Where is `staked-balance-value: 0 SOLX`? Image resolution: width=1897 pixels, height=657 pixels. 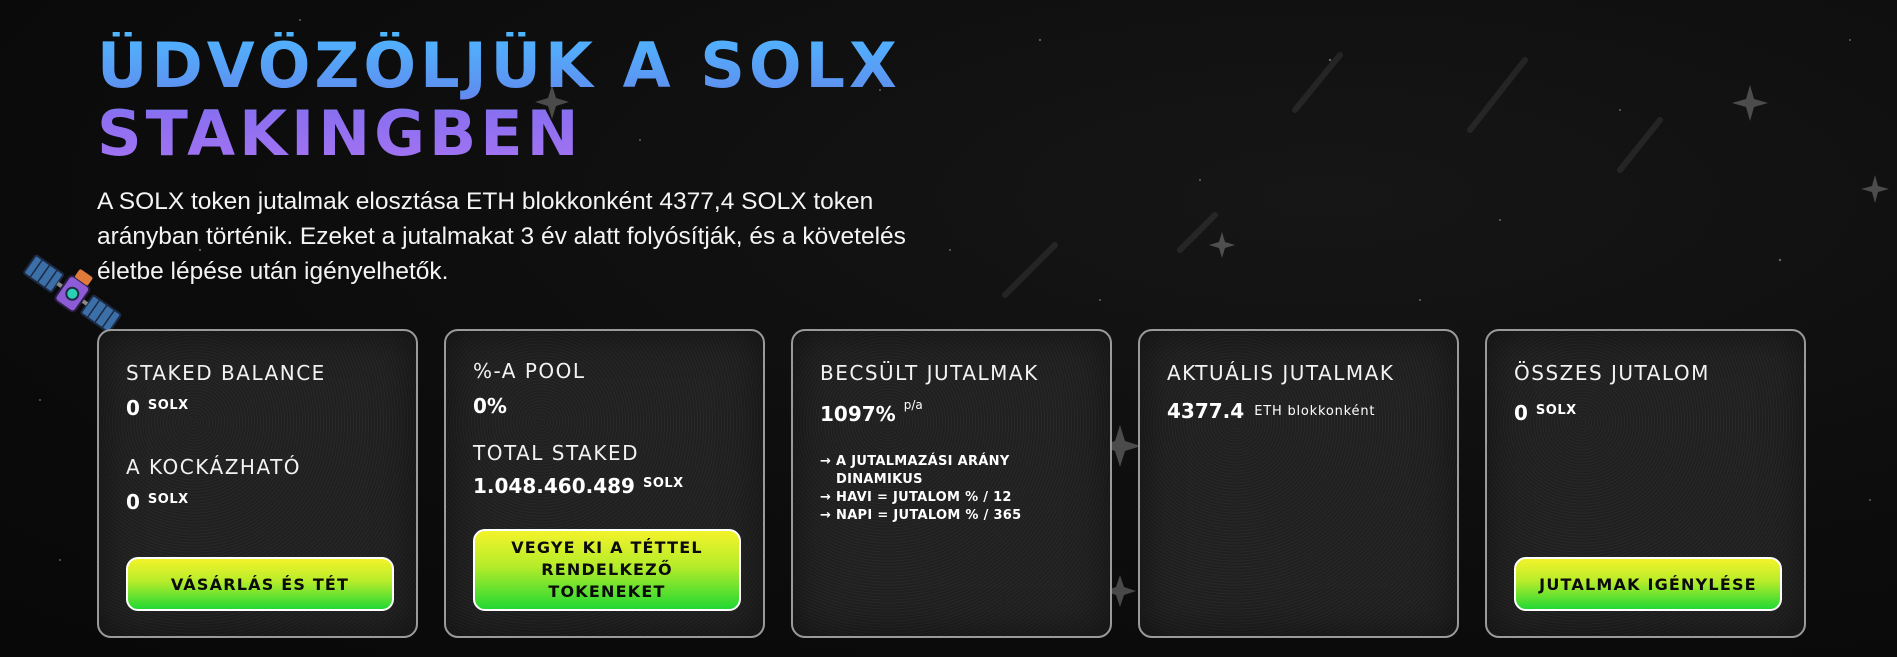
staked-balance-value: 0 SOLX is located at coordinates (157, 408).